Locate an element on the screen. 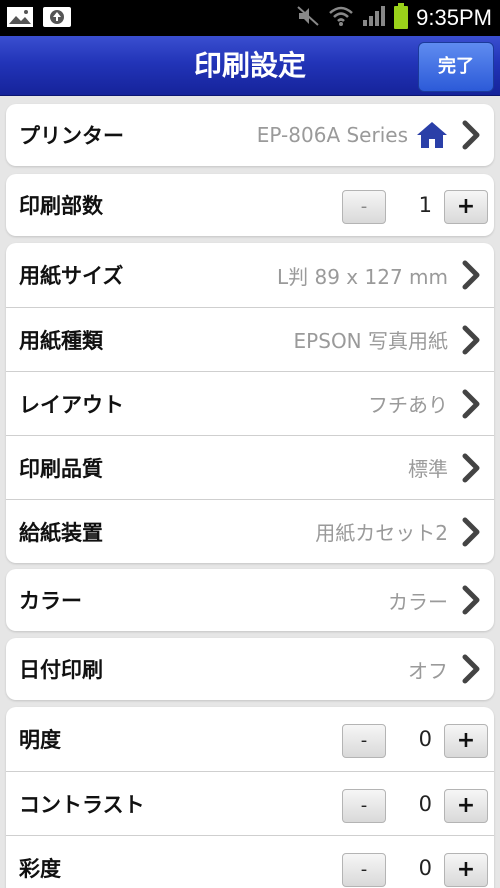 Image resolution: width=500 pixels, height=888 pixels. contrast-minus-button: - is located at coordinates (364, 805).